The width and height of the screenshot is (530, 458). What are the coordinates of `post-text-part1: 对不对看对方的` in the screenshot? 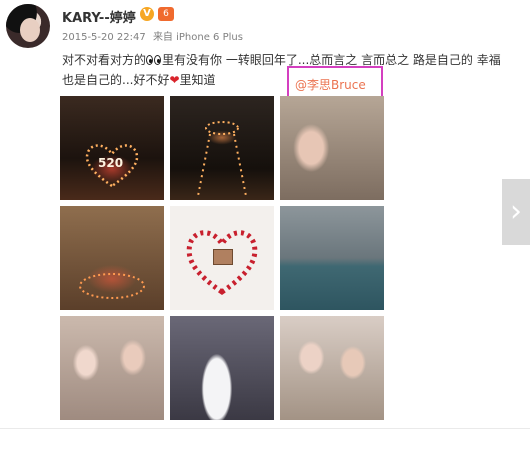 It's located at (104, 60).